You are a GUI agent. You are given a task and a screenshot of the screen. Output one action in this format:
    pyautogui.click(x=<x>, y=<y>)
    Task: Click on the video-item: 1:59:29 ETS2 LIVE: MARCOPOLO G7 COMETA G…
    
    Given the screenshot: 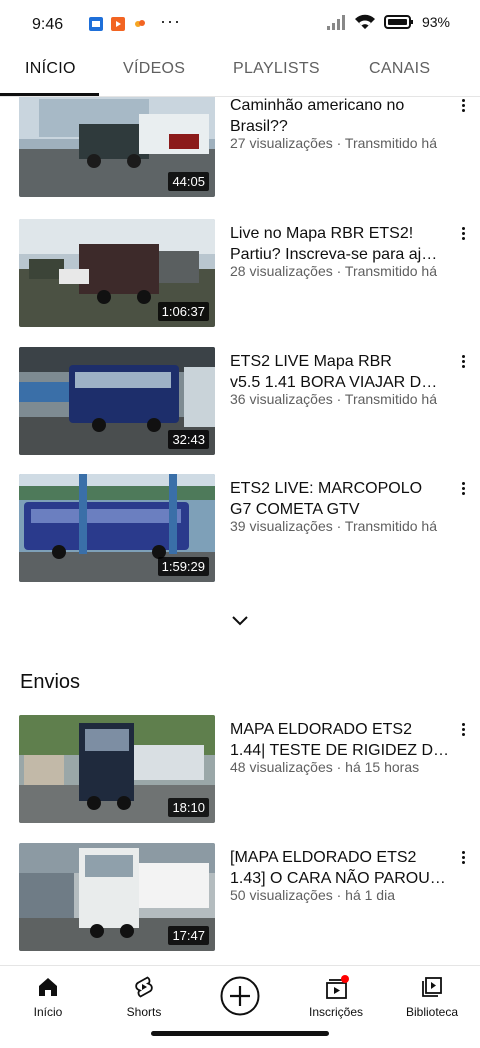 What is the action you would take?
    pyautogui.click(x=240, y=529)
    